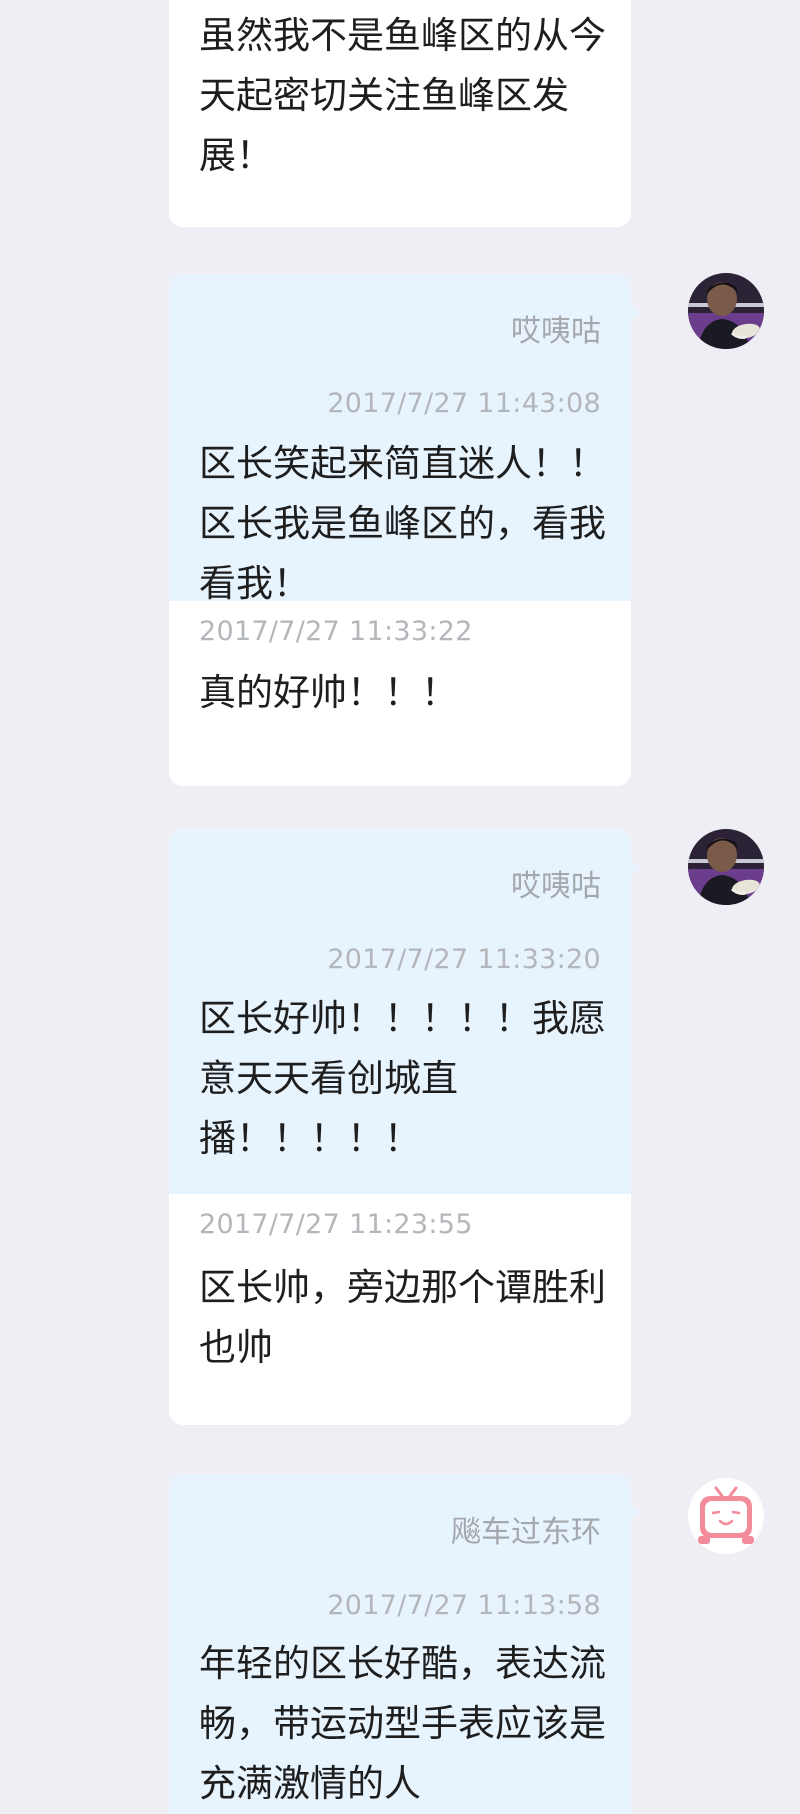 The image size is (800, 1814). What do you see at coordinates (402, 1317) in the screenshot?
I see `quoted-text: 区长帅，旁边那个谭胜利也帅` at bounding box center [402, 1317].